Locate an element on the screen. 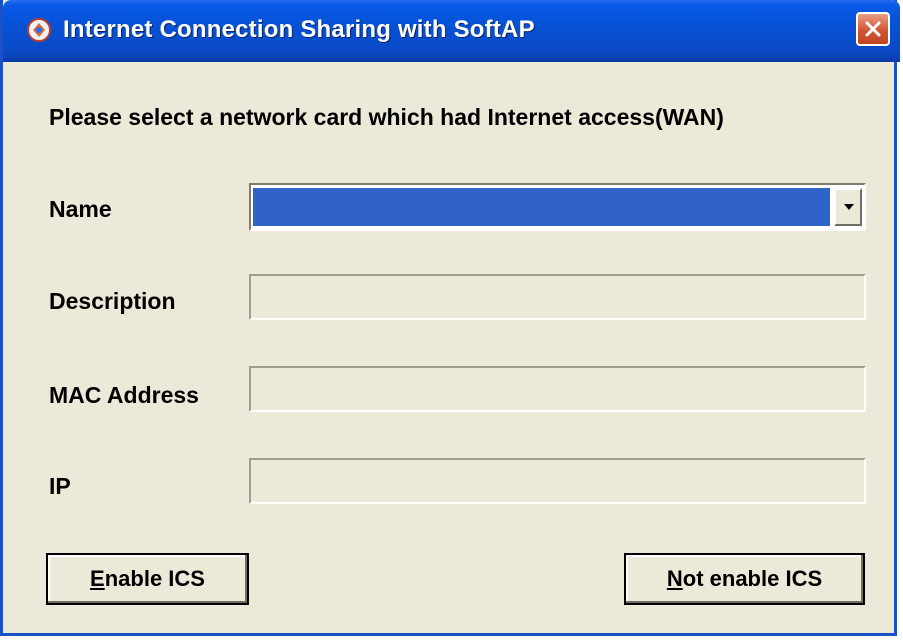 The height and width of the screenshot is (640, 903). title-bar: Internet Connection Sharing with SoftAP is located at coordinates (451, 31).